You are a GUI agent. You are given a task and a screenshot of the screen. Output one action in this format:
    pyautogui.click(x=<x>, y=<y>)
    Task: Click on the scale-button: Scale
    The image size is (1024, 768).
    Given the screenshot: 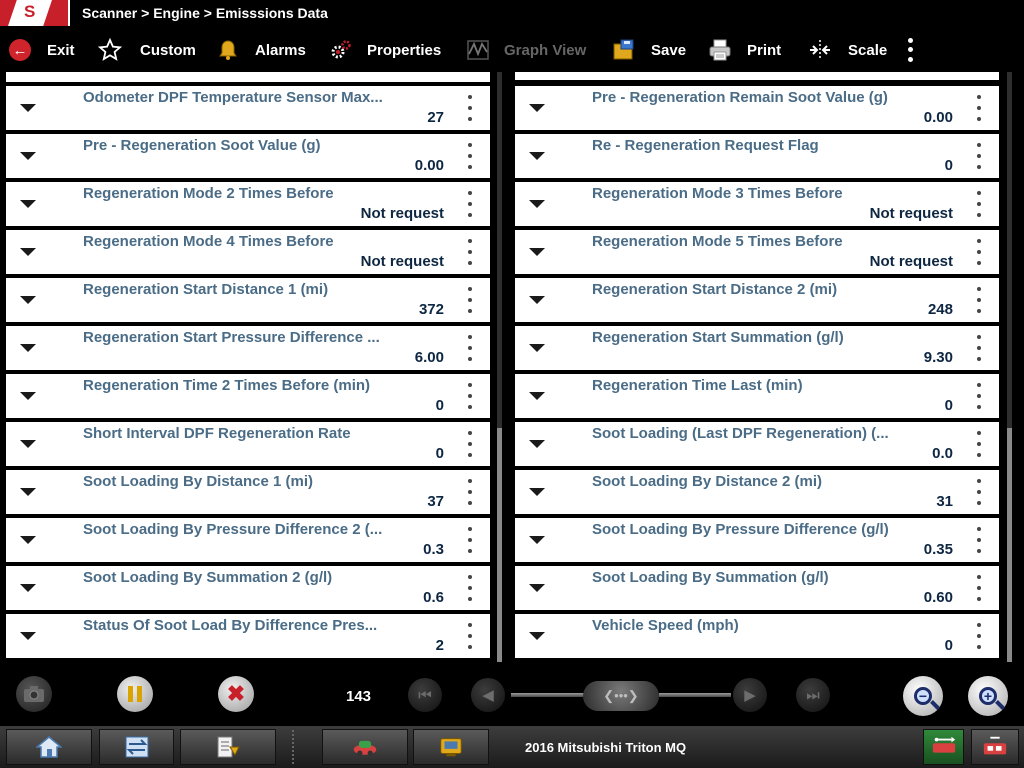 What is the action you would take?
    pyautogui.click(x=847, y=50)
    